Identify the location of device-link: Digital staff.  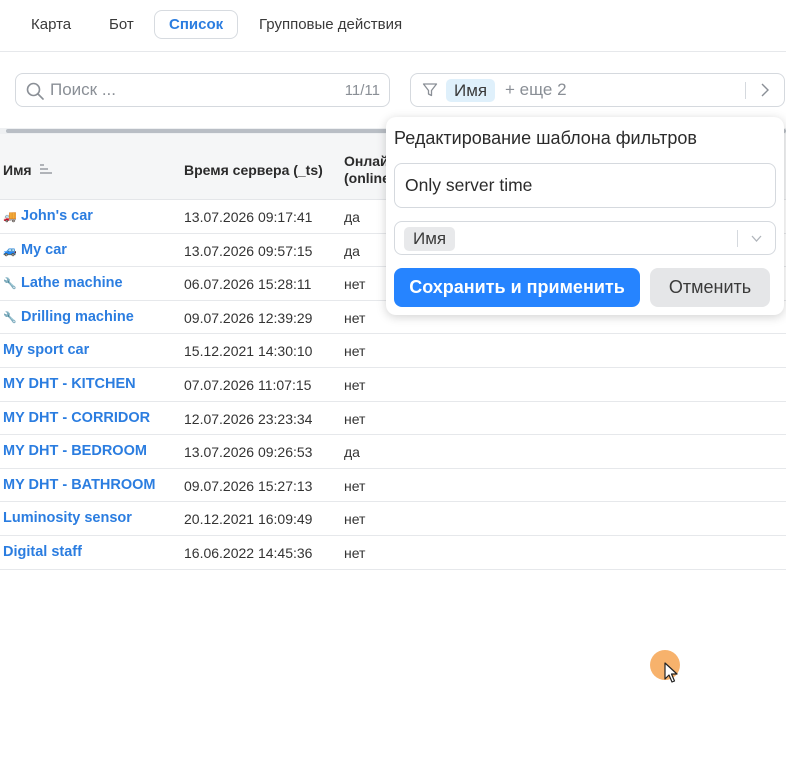
(42, 552).